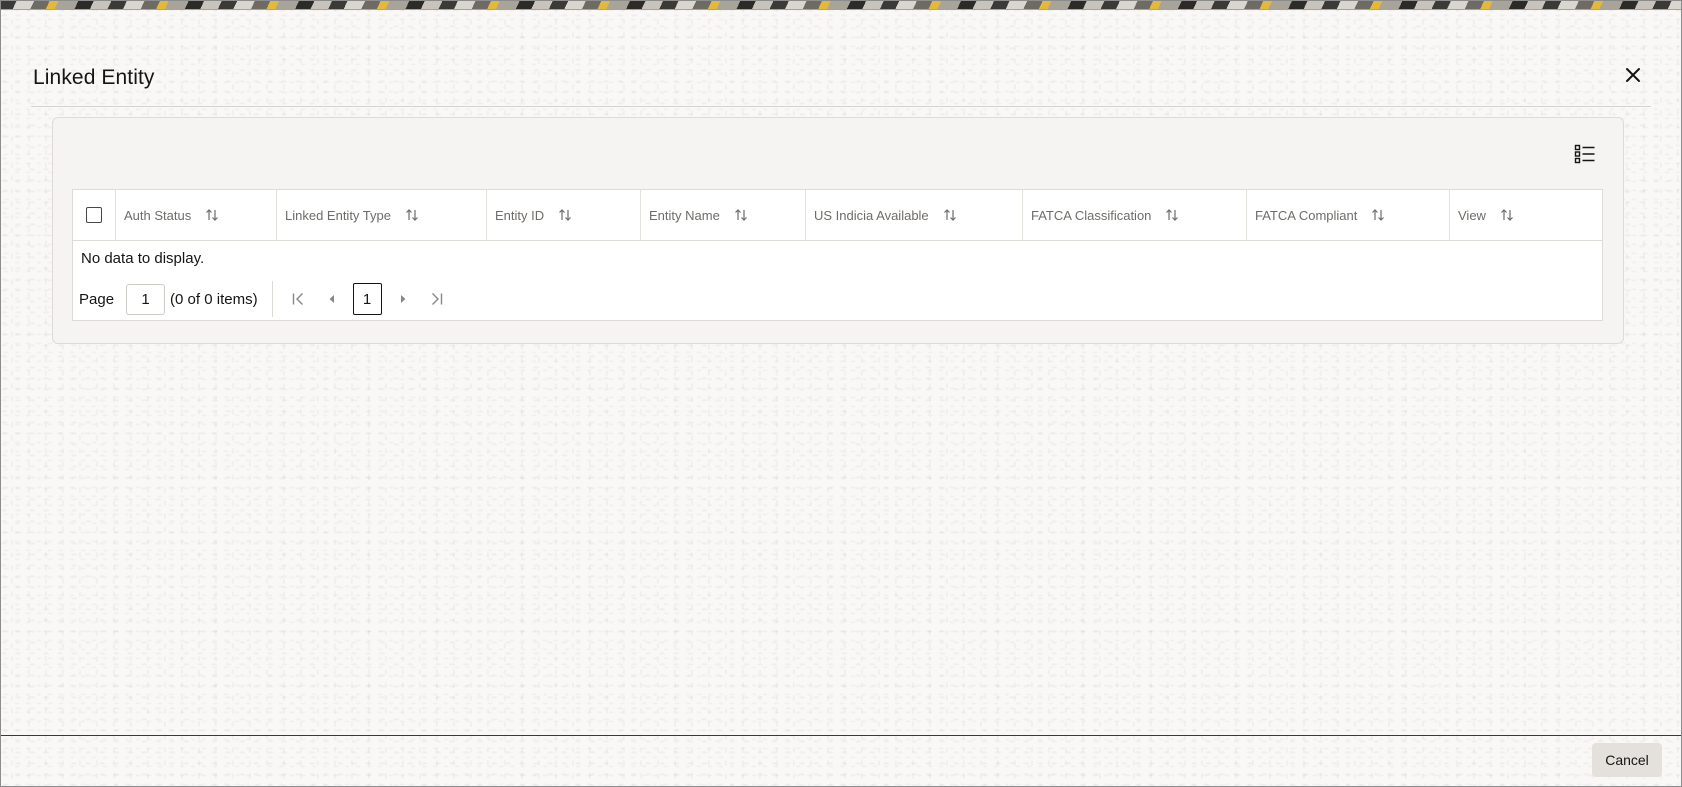 The height and width of the screenshot is (787, 1682). I want to click on first-page-button, so click(298, 299).